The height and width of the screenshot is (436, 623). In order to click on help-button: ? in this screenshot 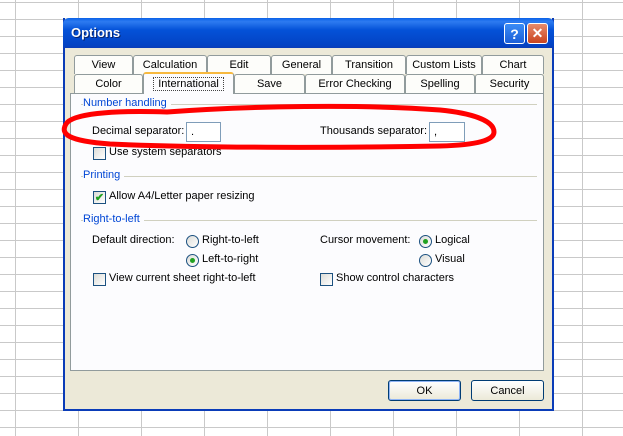, I will do `click(514, 33)`.